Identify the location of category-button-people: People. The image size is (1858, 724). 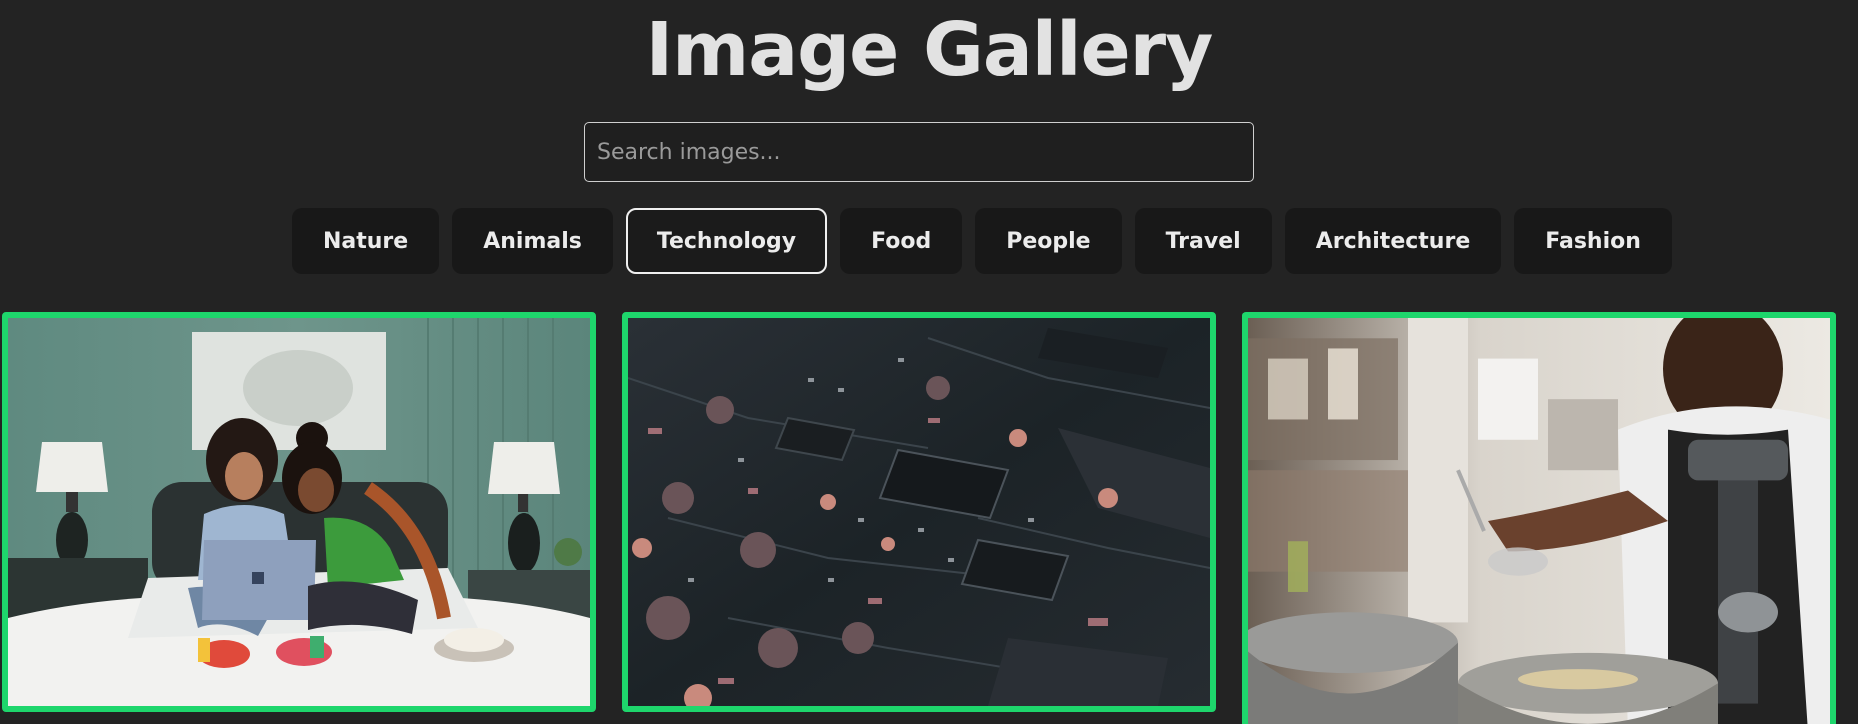
(1048, 241).